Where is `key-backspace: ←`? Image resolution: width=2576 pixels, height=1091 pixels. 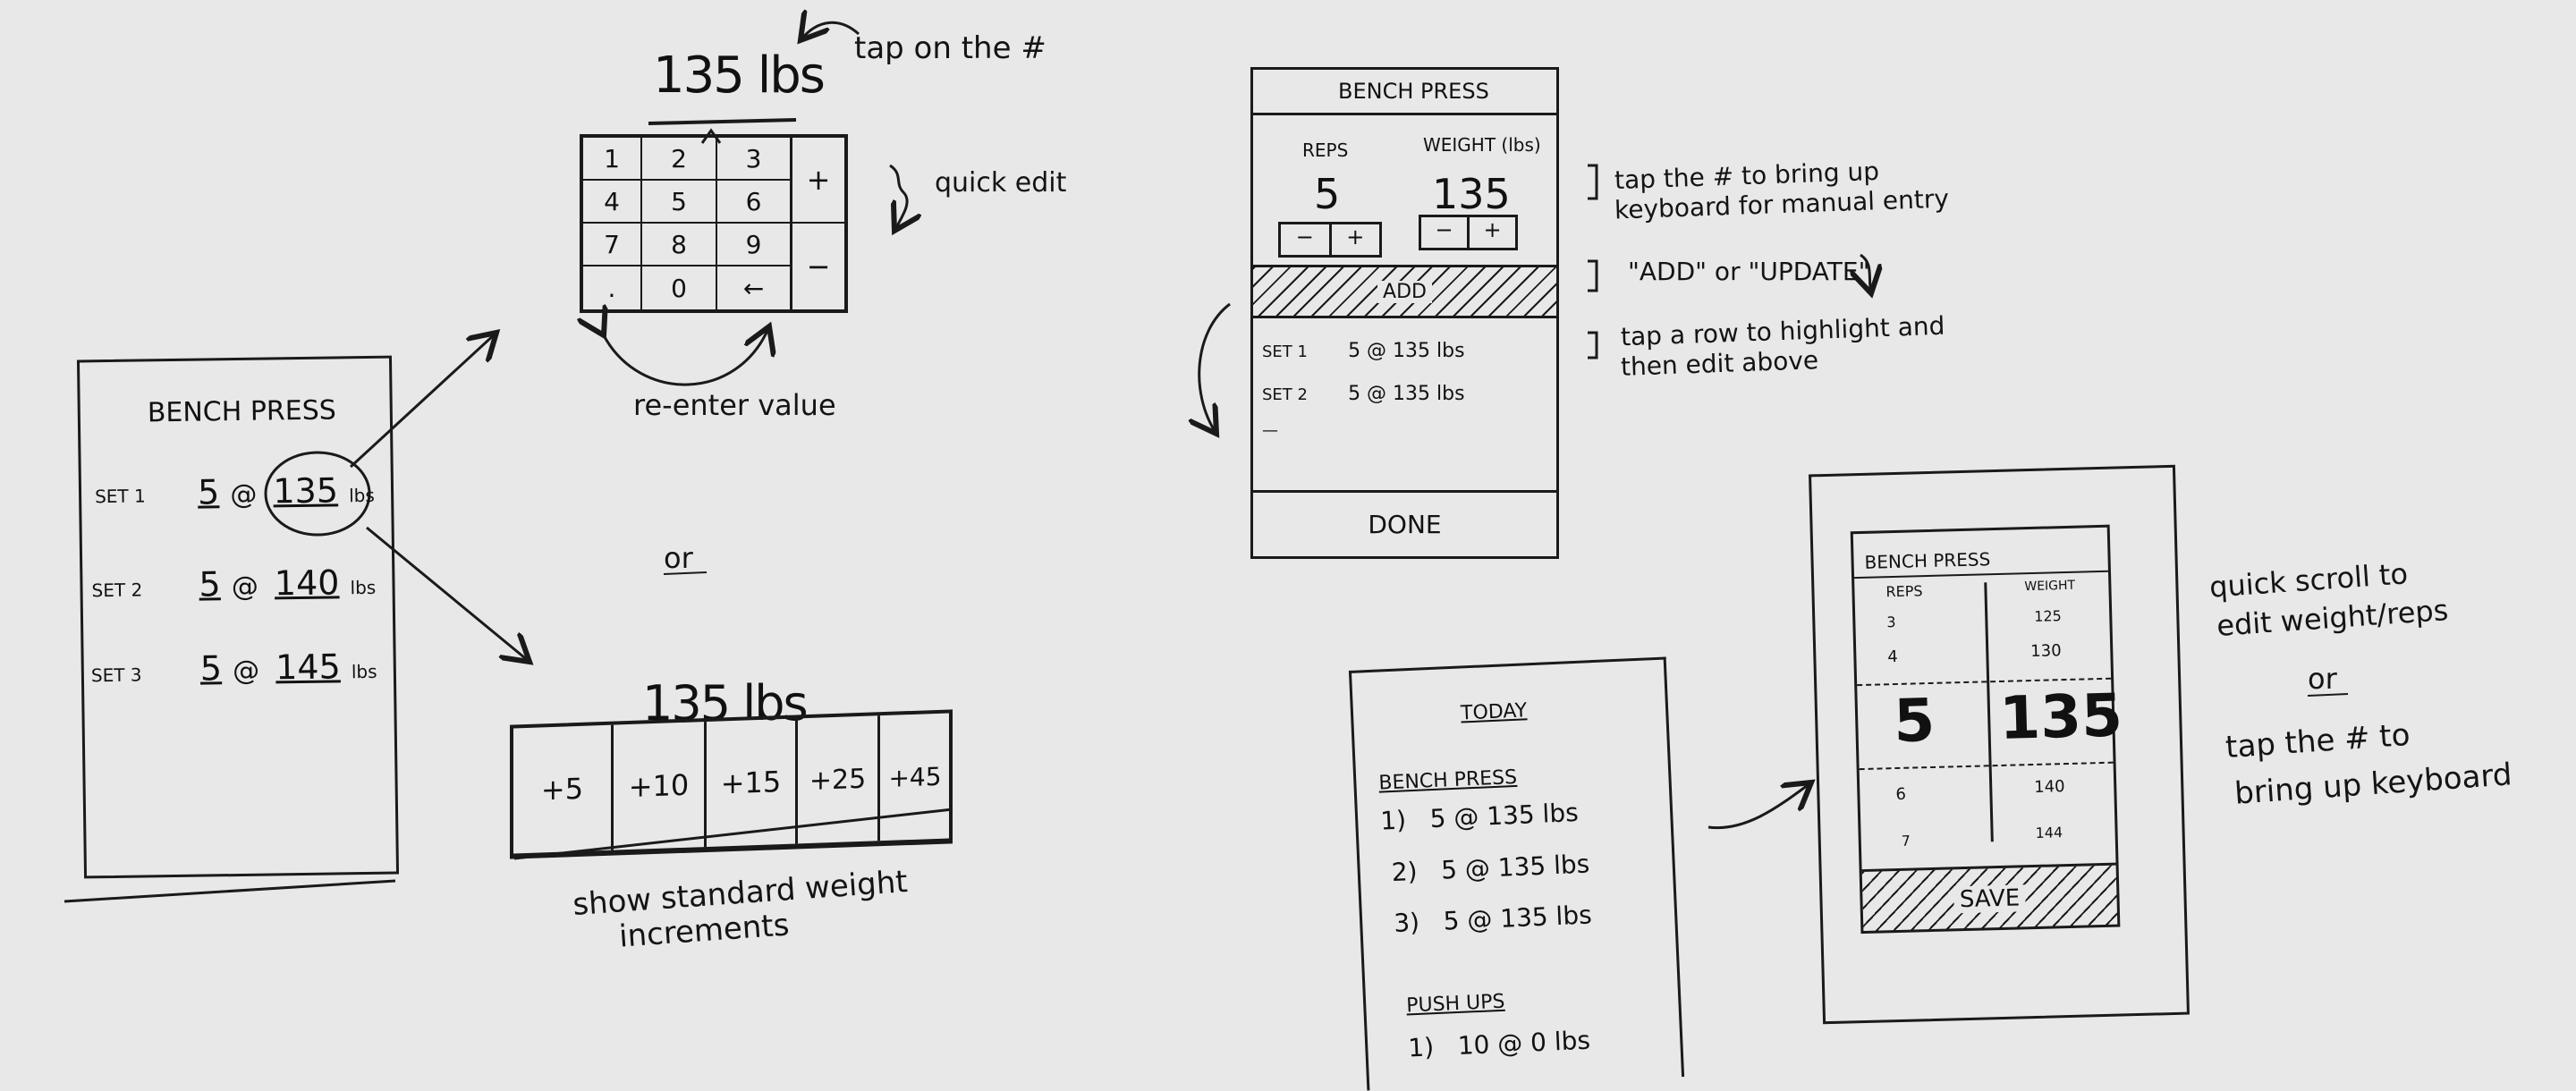
key-backspace: ← is located at coordinates (754, 287).